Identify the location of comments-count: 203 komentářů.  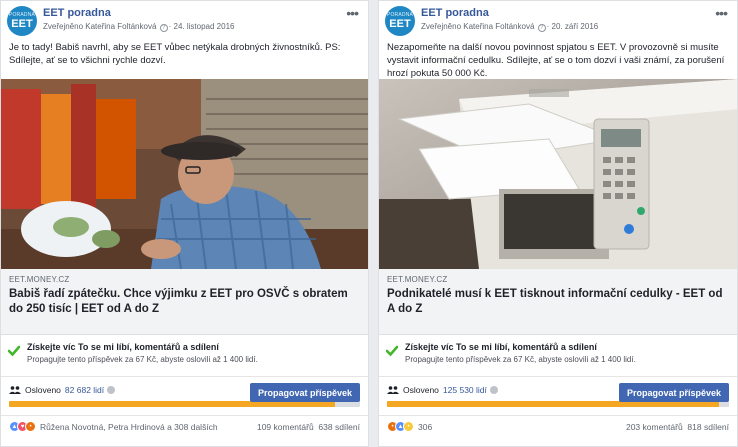
(654, 427).